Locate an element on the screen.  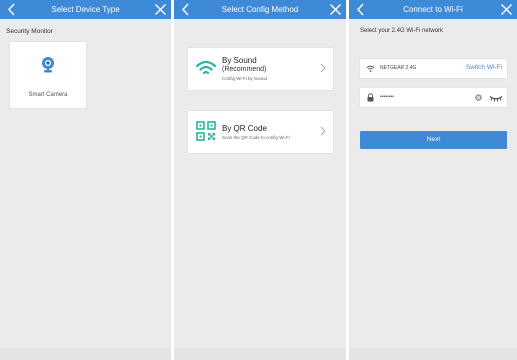
page-title: Connect to Wi-Fi is located at coordinates (433, 9).